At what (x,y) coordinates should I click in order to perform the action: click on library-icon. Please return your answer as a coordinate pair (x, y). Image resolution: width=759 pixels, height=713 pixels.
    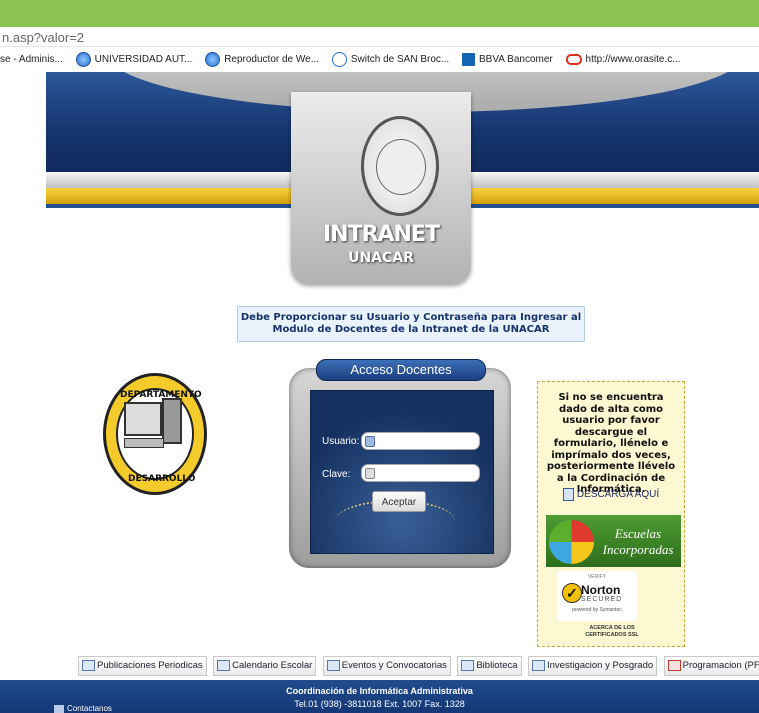
    Looking at the image, I should click on (468, 665).